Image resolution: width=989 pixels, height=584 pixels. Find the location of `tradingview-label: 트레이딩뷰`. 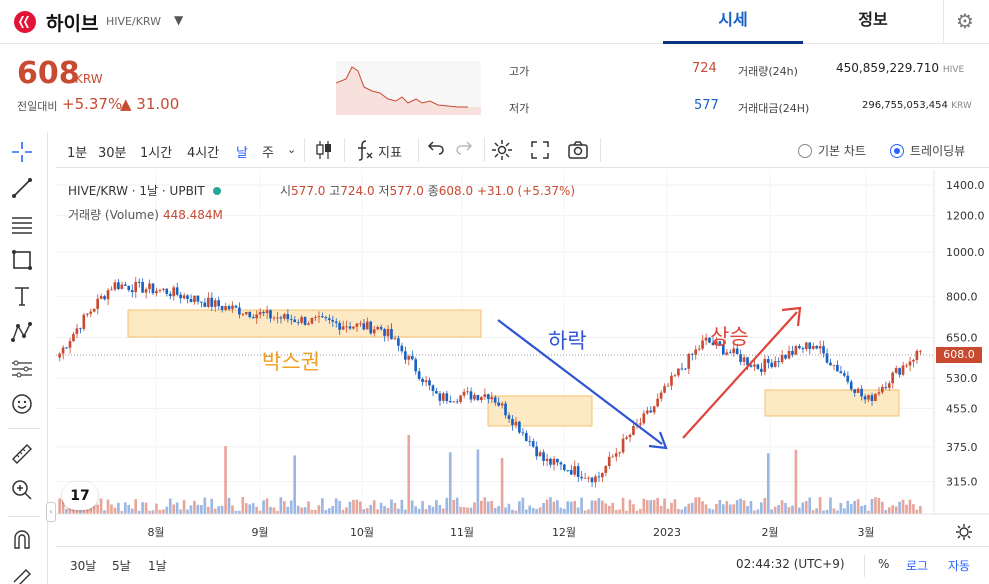

tradingview-label: 트레이딩뷰 is located at coordinates (937, 150).